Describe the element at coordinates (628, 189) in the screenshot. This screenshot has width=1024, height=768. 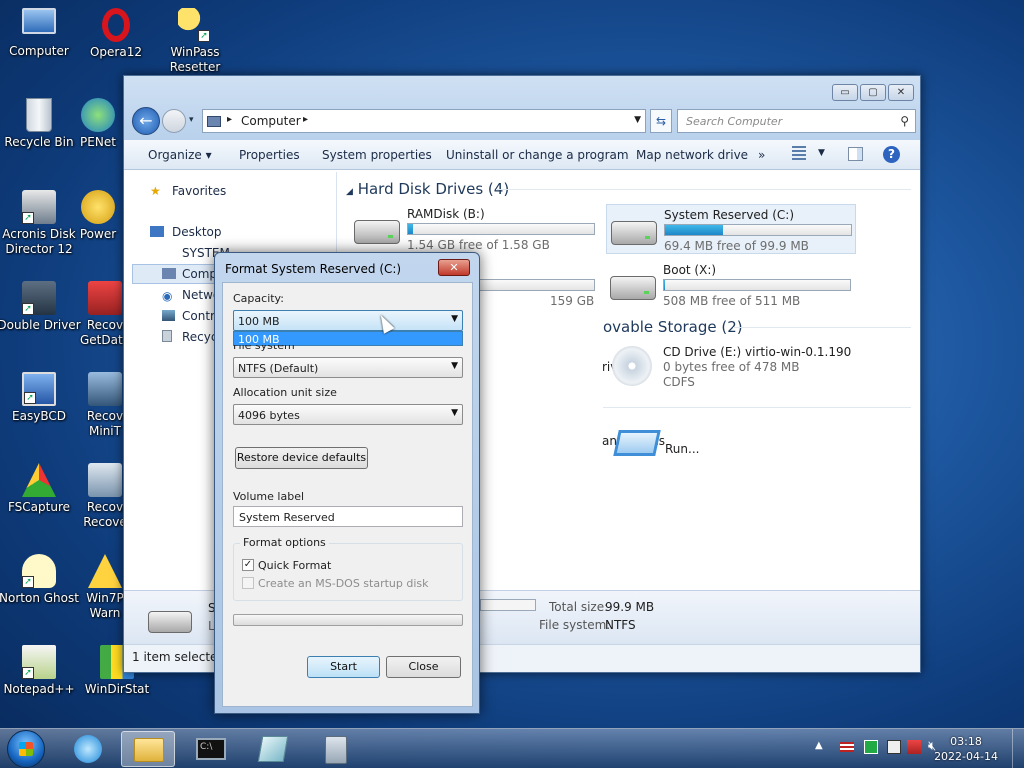
I see `group-hard-disk-drives: ◢ Hard Disk Drives (4)` at that location.